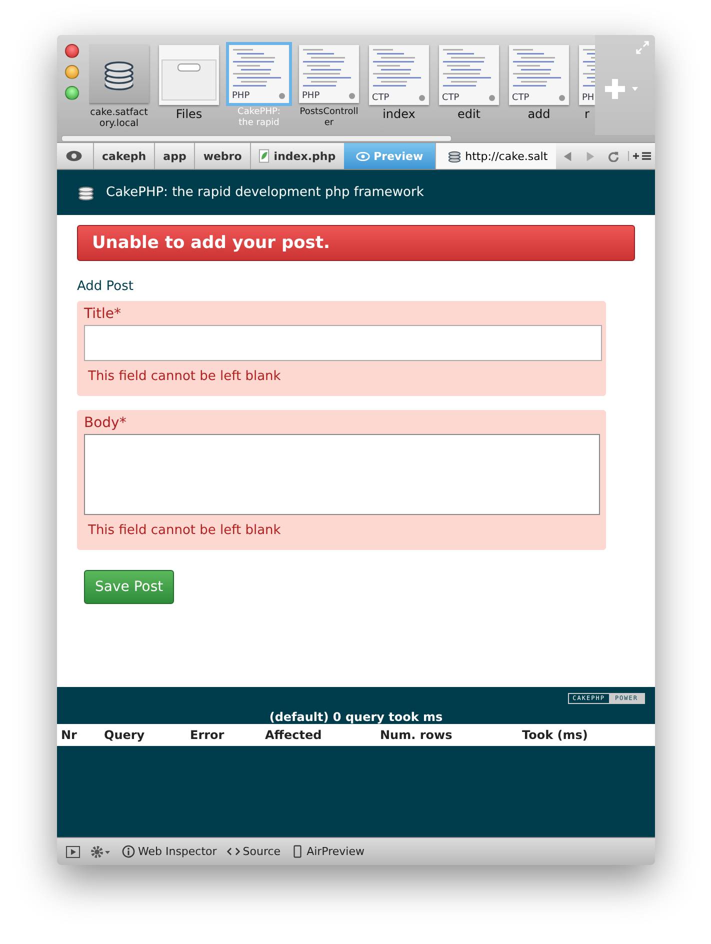 Image resolution: width=711 pixels, height=944 pixels. Describe the element at coordinates (125, 735) in the screenshot. I see `column-header: Query` at that location.